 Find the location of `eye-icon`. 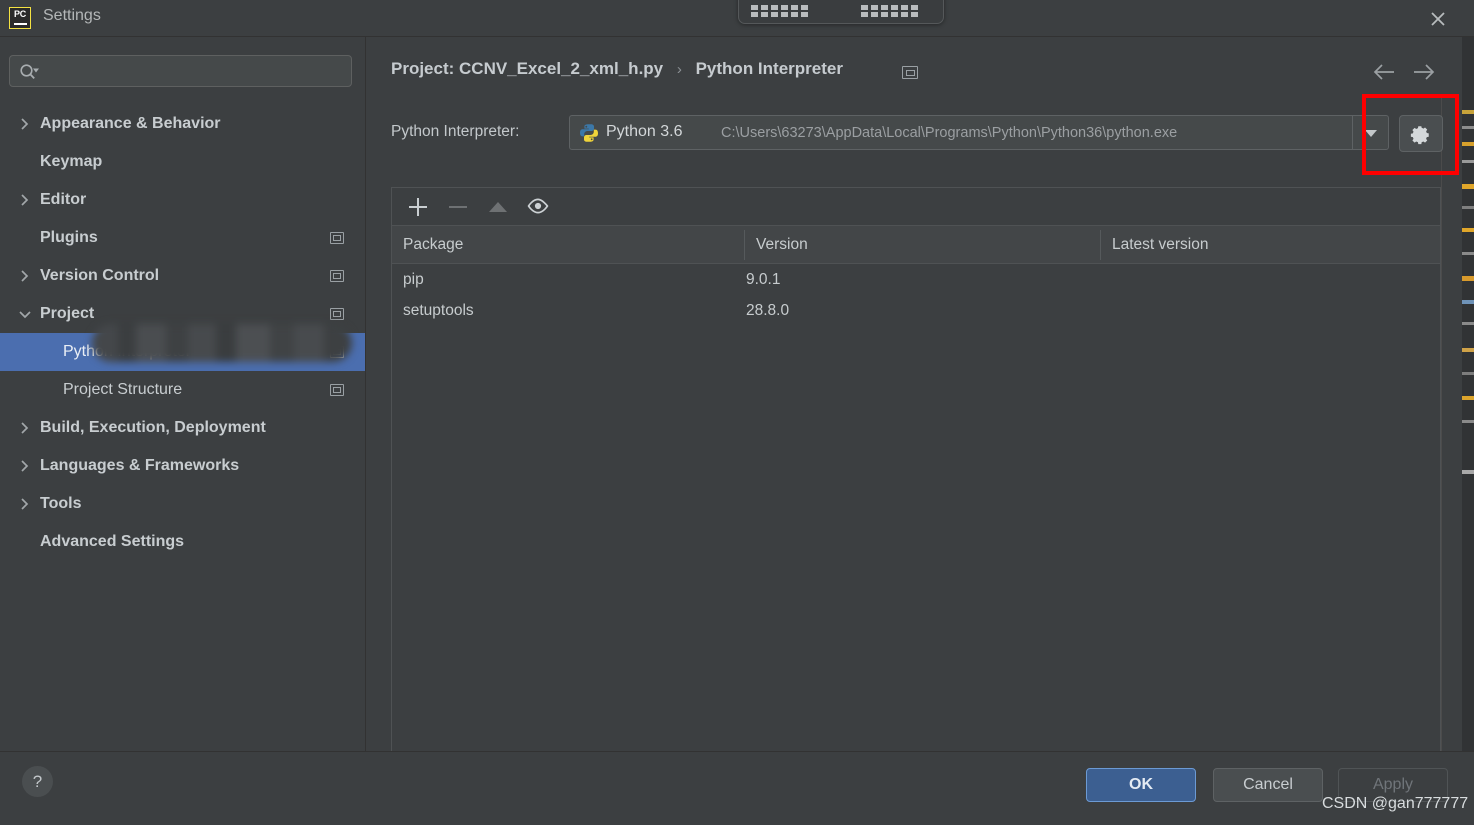

eye-icon is located at coordinates (538, 206).